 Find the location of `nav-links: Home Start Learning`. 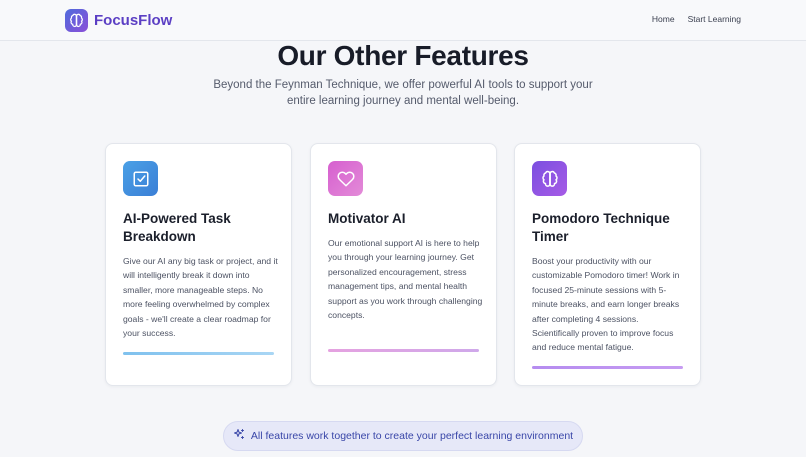

nav-links: Home Start Learning is located at coordinates (696, 19).